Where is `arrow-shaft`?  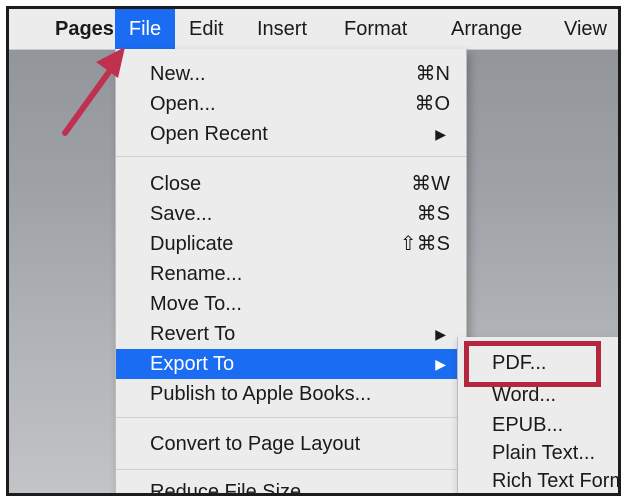
arrow-shaft is located at coordinates (89, 99).